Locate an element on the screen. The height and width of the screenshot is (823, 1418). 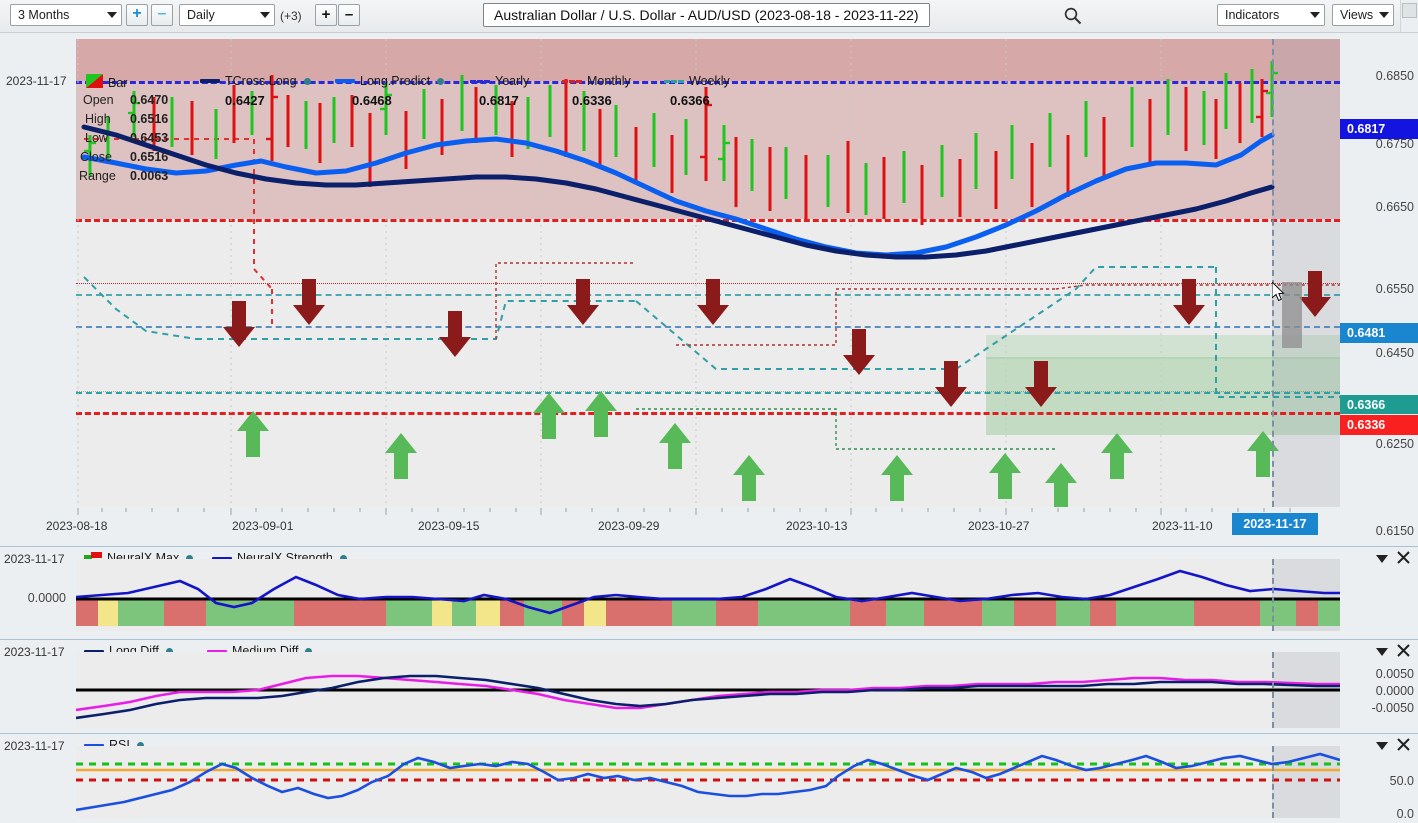
ohlc-high-key: High is located at coordinates (98, 119).